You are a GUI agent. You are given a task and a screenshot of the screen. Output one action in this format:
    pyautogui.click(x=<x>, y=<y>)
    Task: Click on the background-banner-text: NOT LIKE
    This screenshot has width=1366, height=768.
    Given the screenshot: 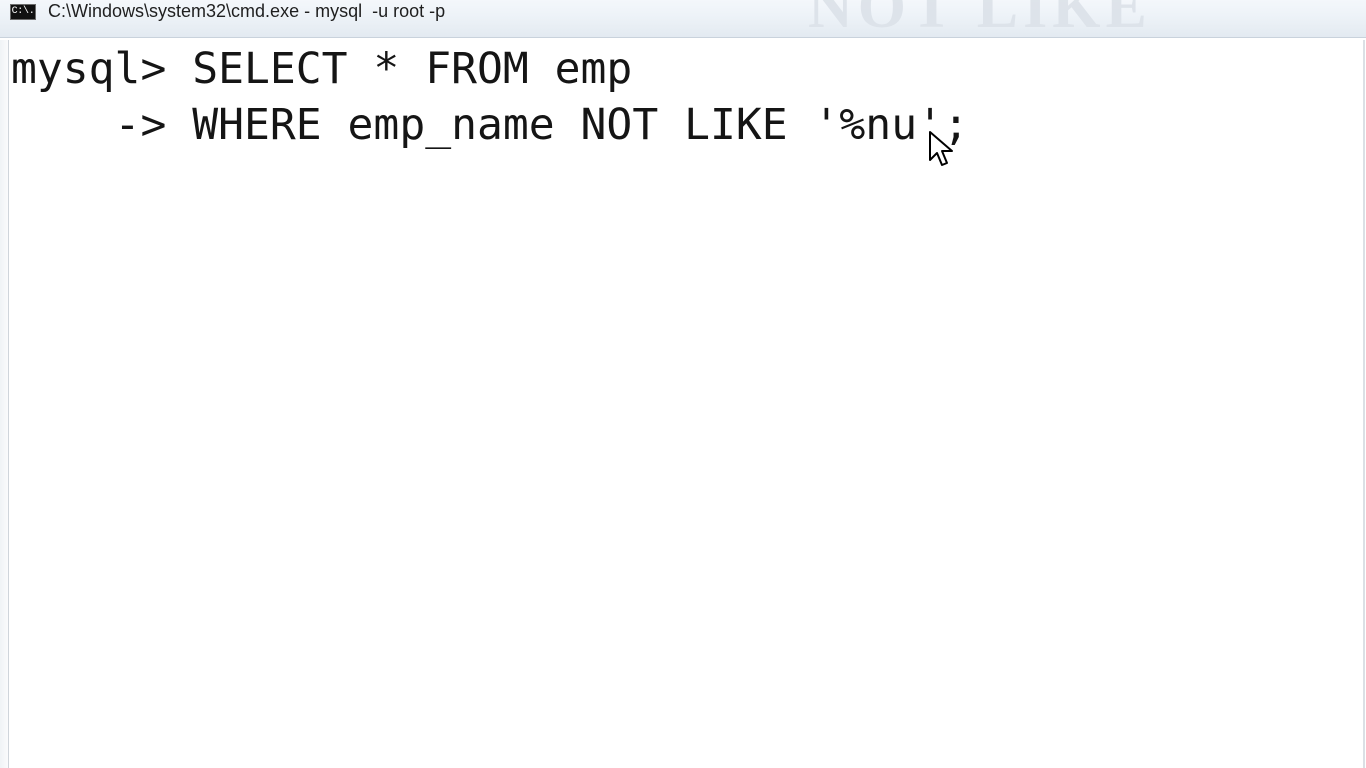 What is the action you would take?
    pyautogui.click(x=980, y=19)
    